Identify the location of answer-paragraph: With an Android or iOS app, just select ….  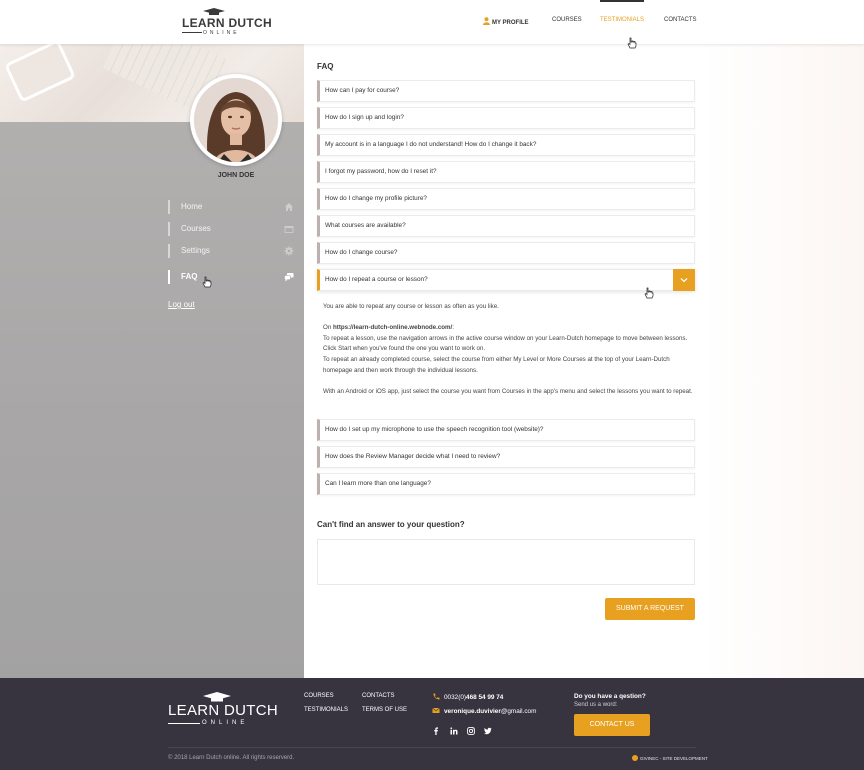
(508, 391).